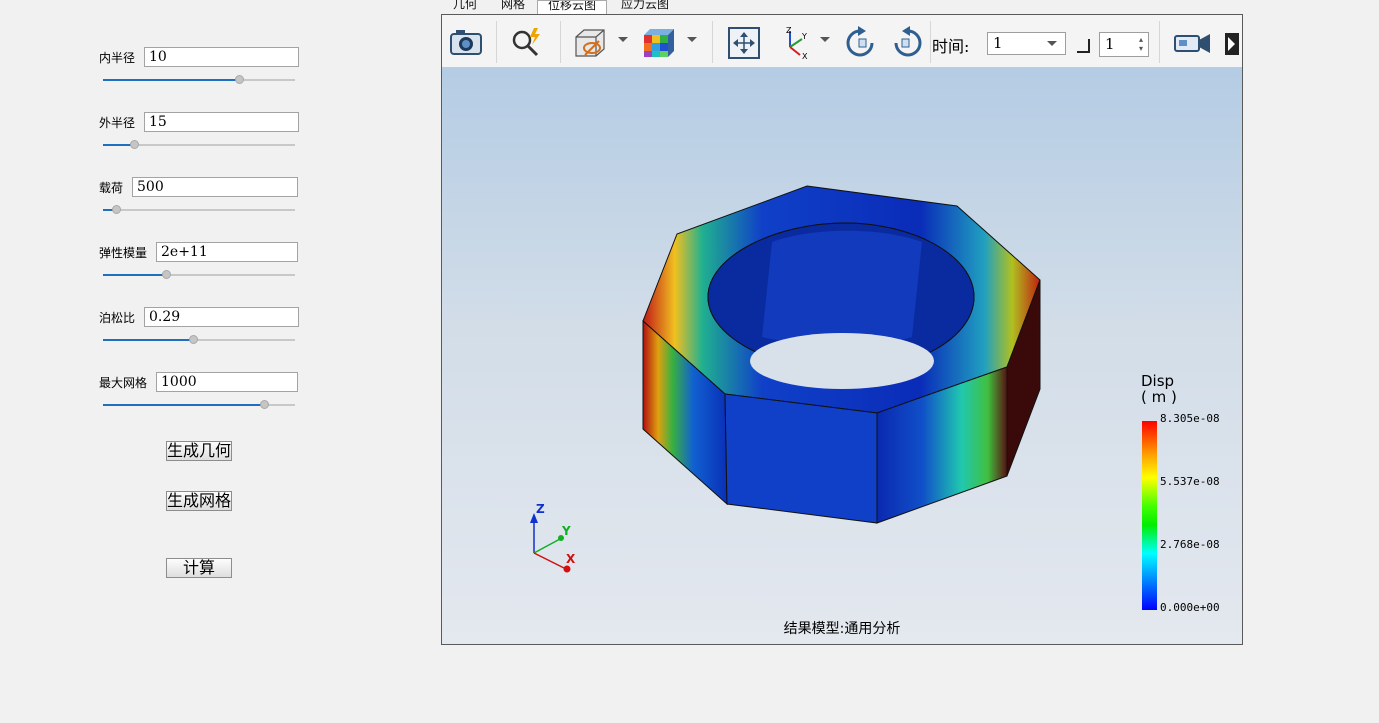 The width and height of the screenshot is (1379, 723). I want to click on load-slider, so click(199, 210).